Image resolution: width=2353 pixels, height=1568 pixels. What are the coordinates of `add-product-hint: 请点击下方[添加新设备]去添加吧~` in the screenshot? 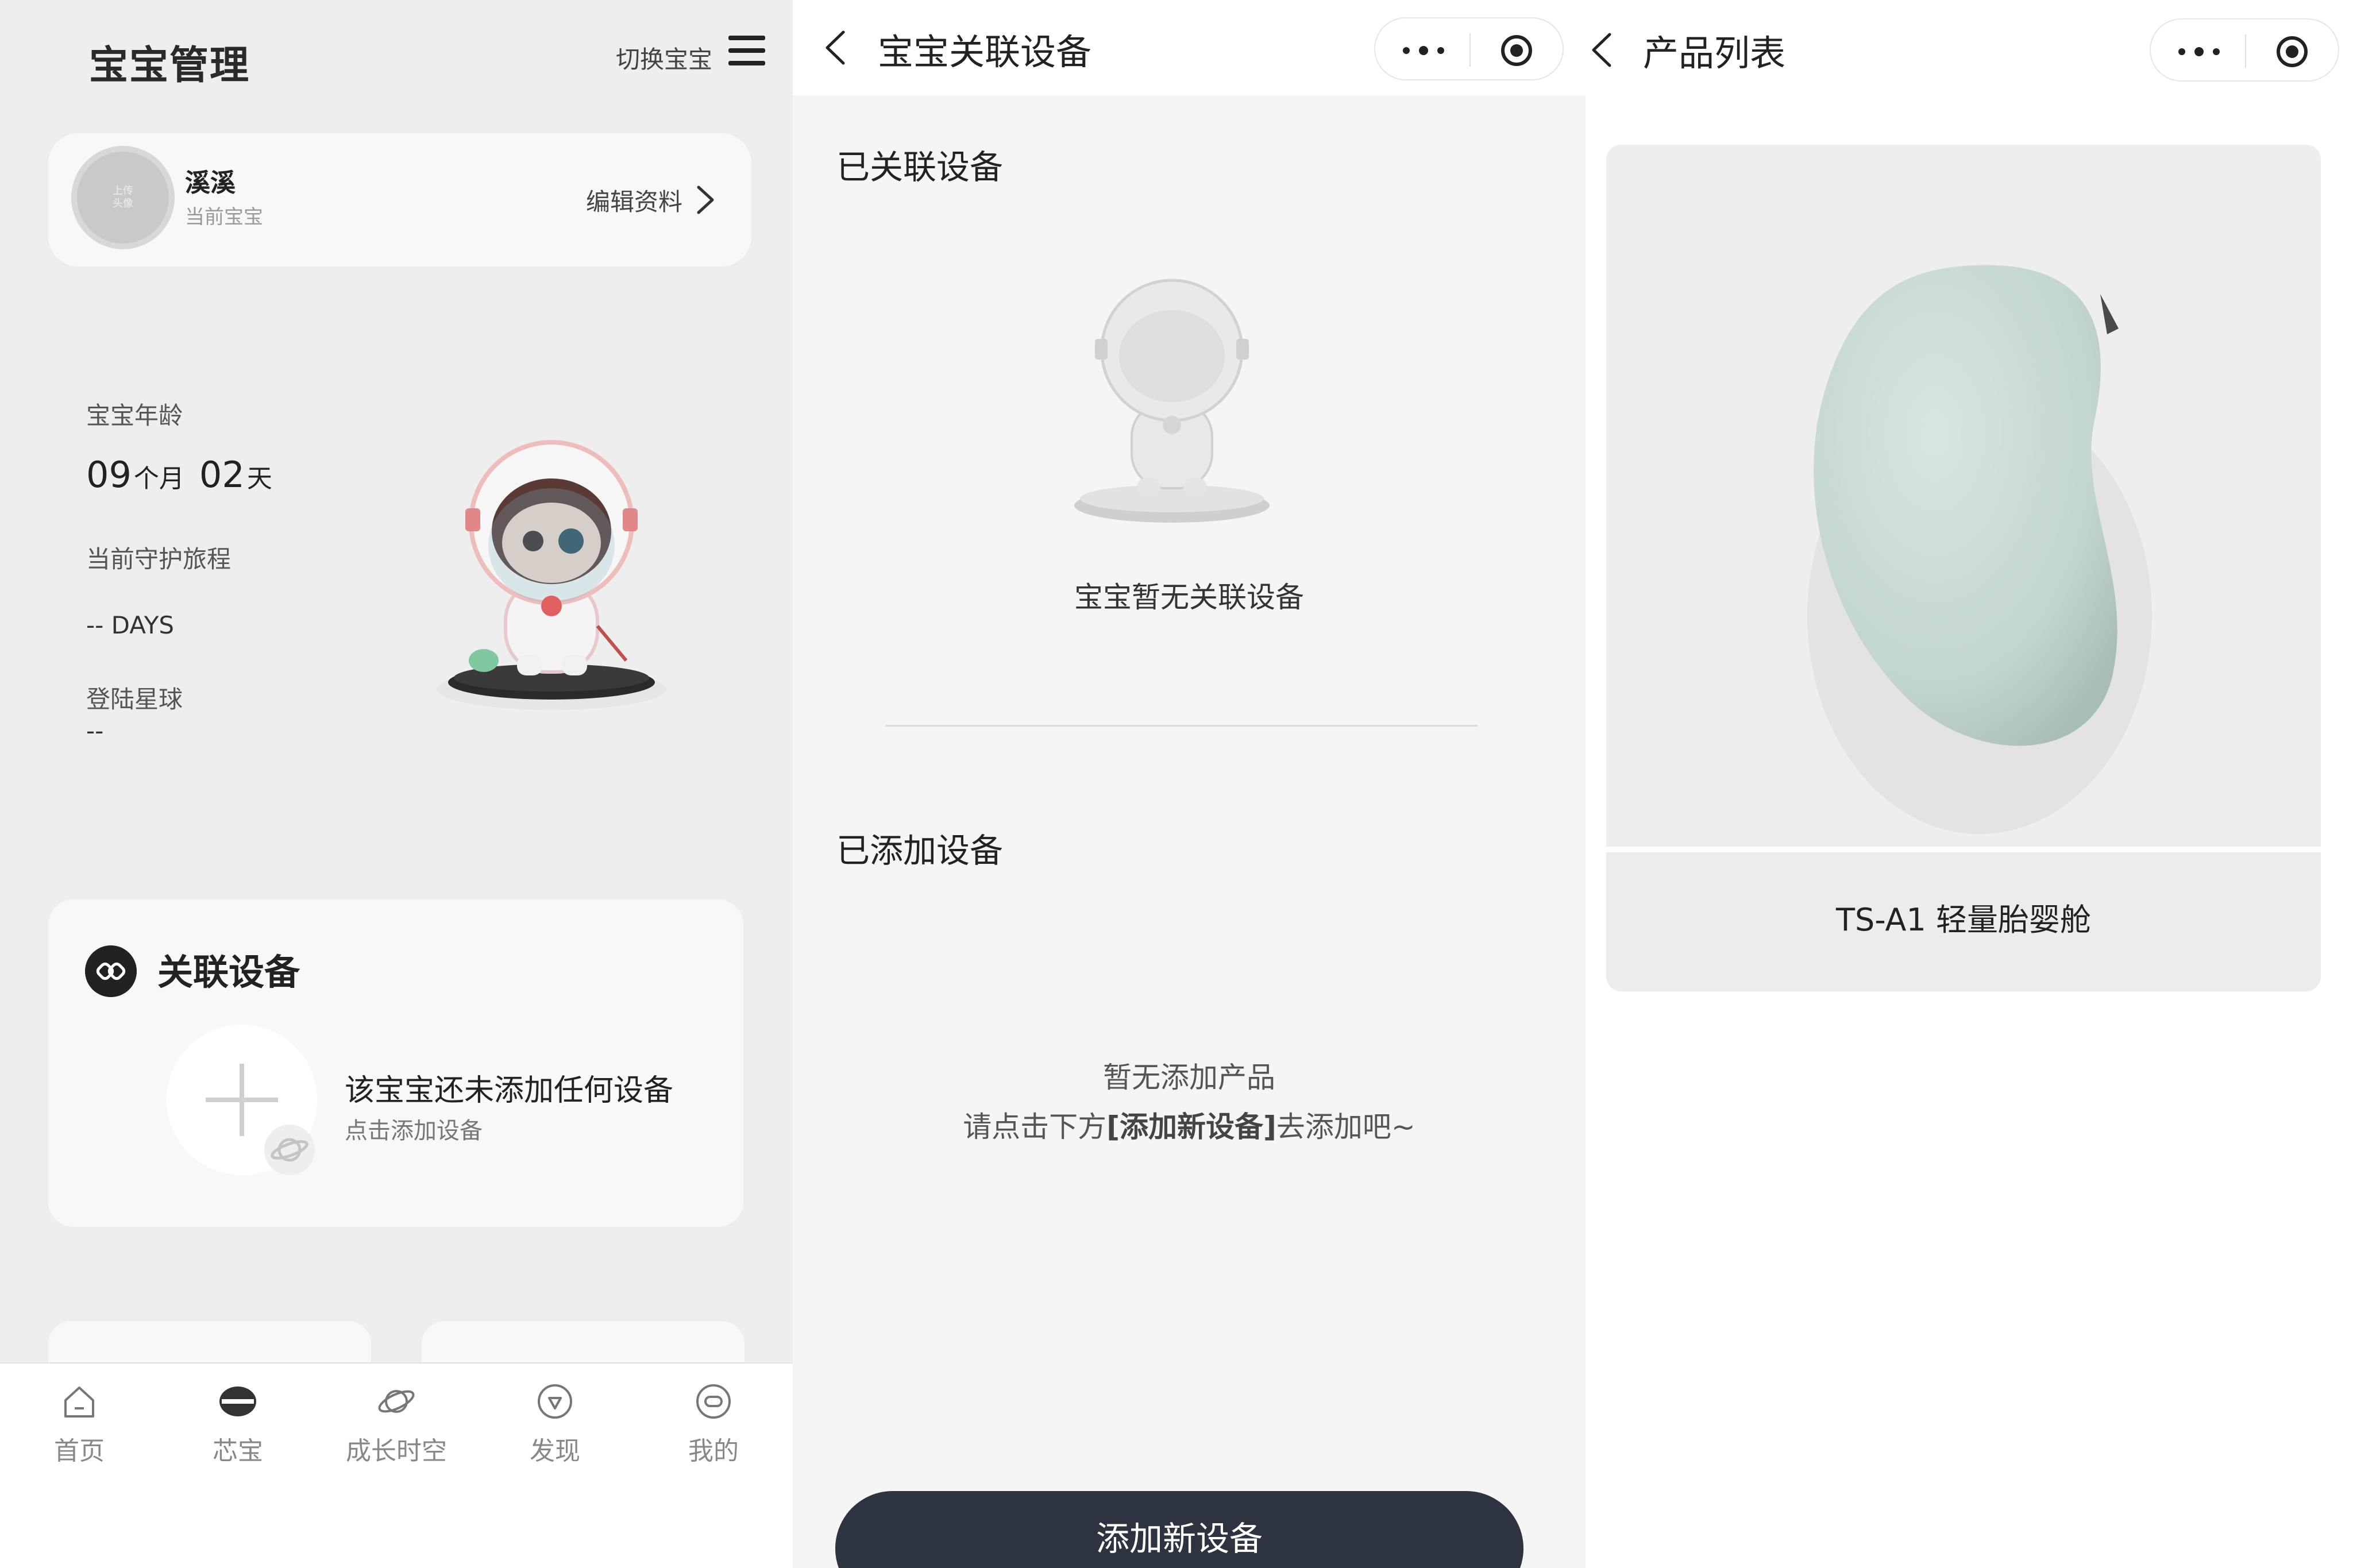 It's located at (1189, 1124).